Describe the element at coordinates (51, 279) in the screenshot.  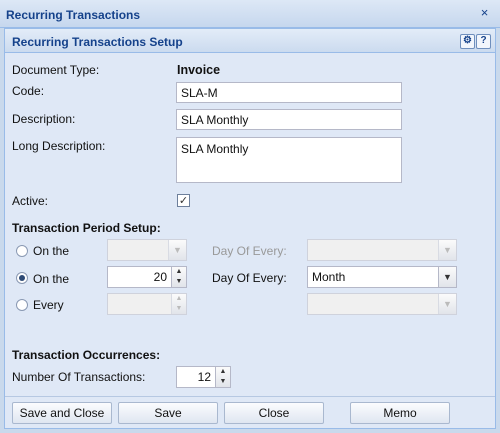
I see `period-radio-label-2: On the` at that location.